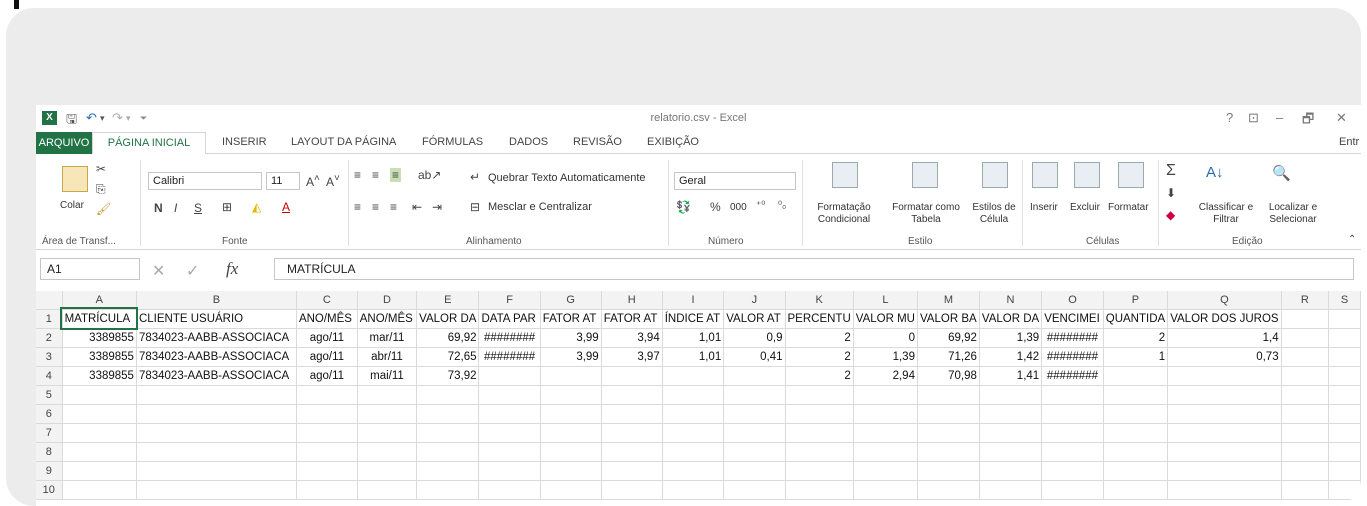 The image size is (1367, 506). Describe the element at coordinates (175, 208) in the screenshot. I see `italic-button: I` at that location.